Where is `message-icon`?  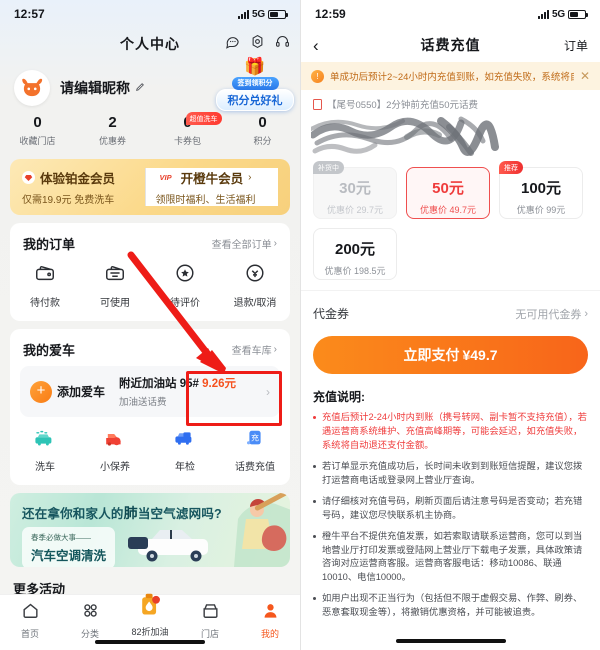
message-icon is located at coordinates (232, 41).